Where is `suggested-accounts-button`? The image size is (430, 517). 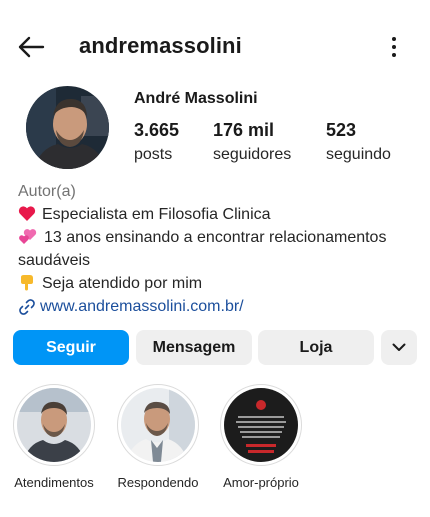
suggested-accounts-button is located at coordinates (399, 347).